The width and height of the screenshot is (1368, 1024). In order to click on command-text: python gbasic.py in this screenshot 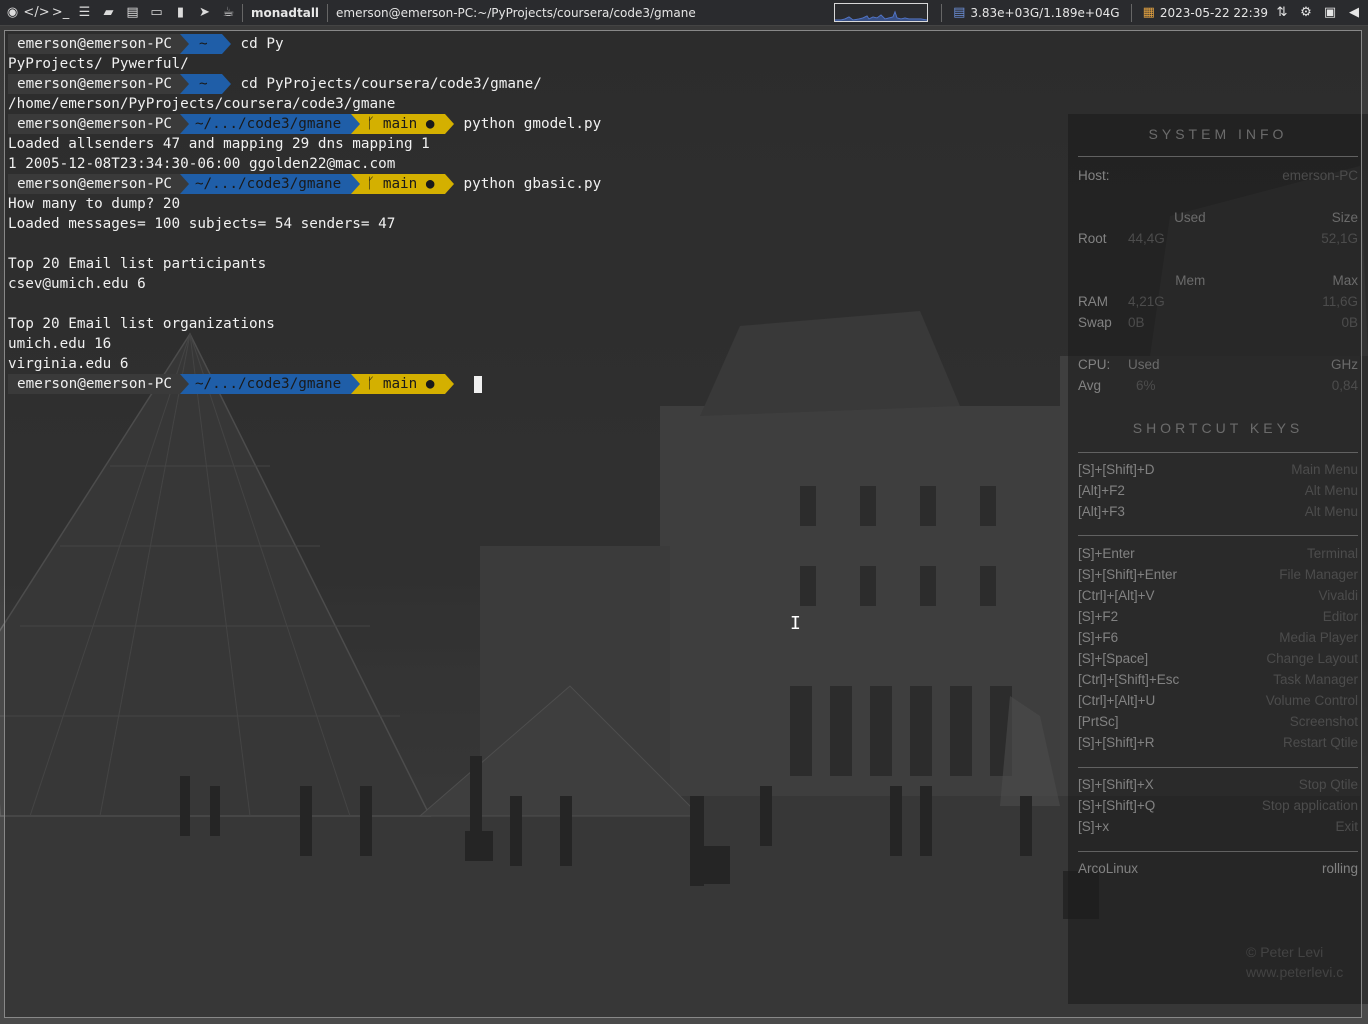, I will do `click(532, 184)`.